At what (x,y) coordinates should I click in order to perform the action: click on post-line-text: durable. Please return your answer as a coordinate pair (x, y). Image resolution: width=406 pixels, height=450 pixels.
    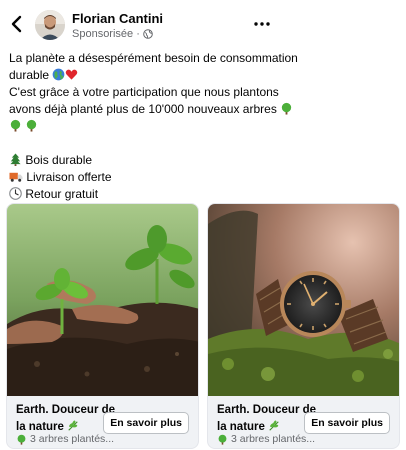
    Looking at the image, I should click on (29, 75).